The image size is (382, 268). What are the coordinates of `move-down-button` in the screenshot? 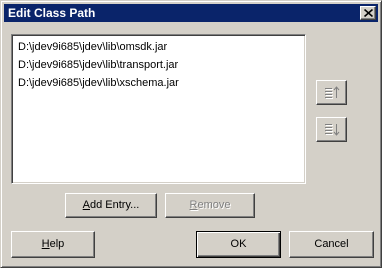 It's located at (331, 129).